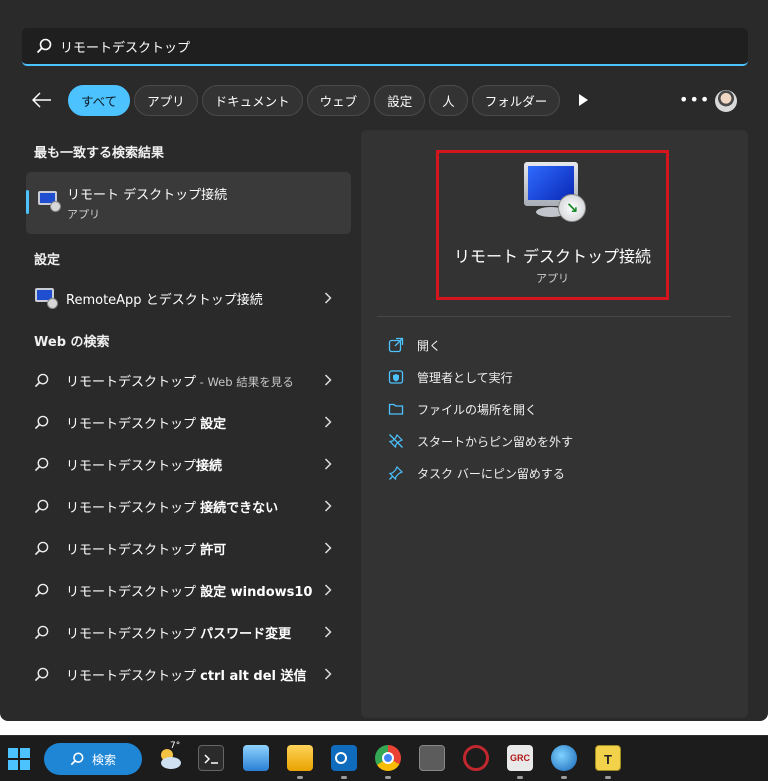 The width and height of the screenshot is (768, 781). Describe the element at coordinates (253, 676) in the screenshot. I see `web-result-bold-term: ctrl alt del 送信` at that location.